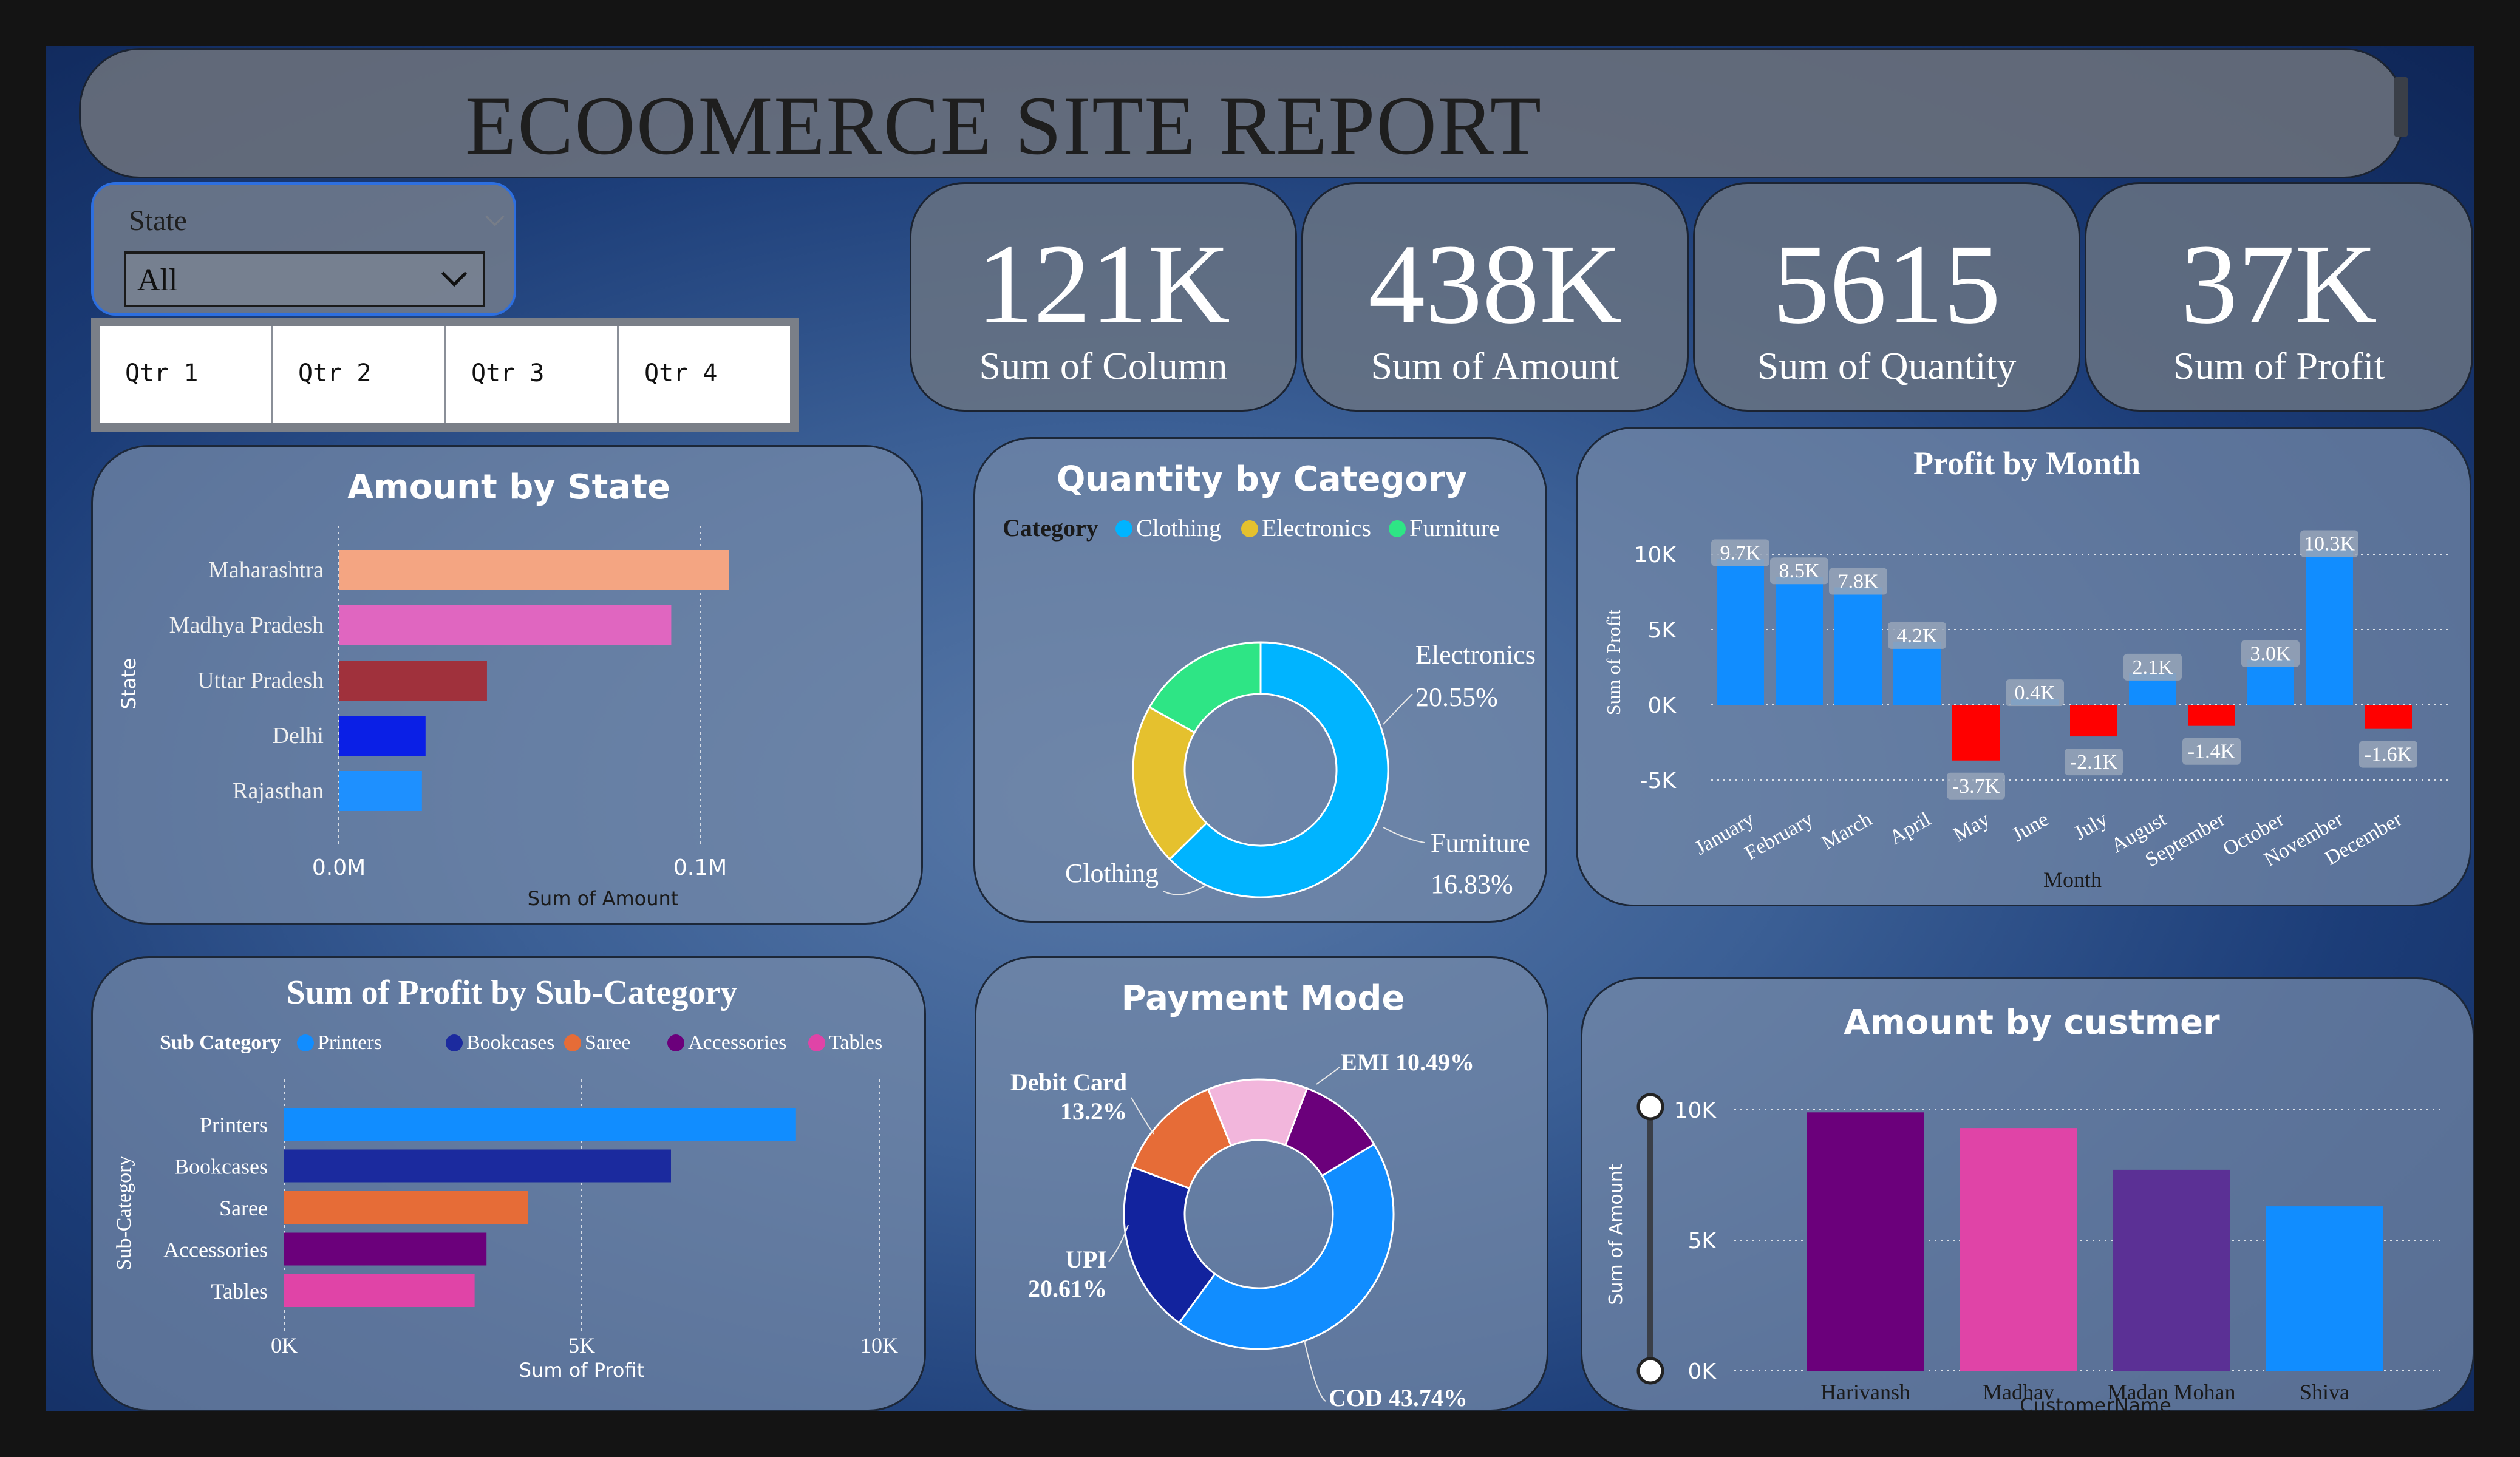 The height and width of the screenshot is (1457, 2520). I want to click on kpi-label: Sum of Column, so click(1103, 365).